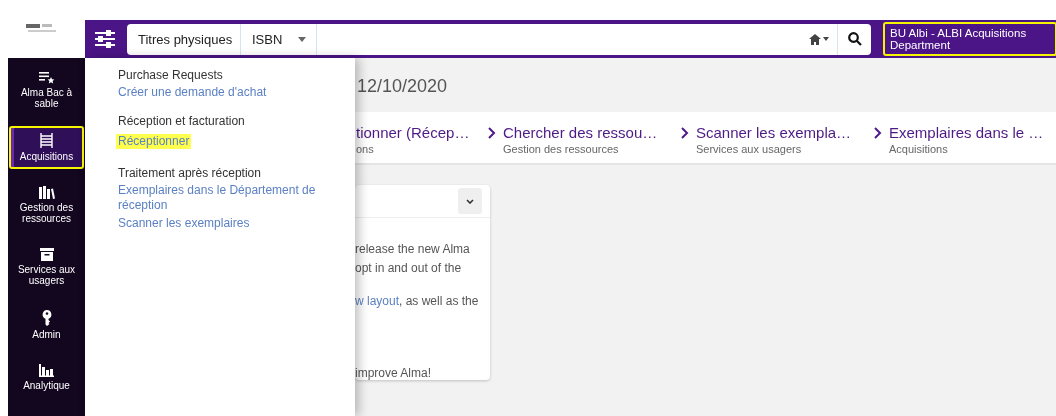 This screenshot has width=1056, height=416. Describe the element at coordinates (171, 75) in the screenshot. I see `menu-section-title: Purchase Requests` at that location.